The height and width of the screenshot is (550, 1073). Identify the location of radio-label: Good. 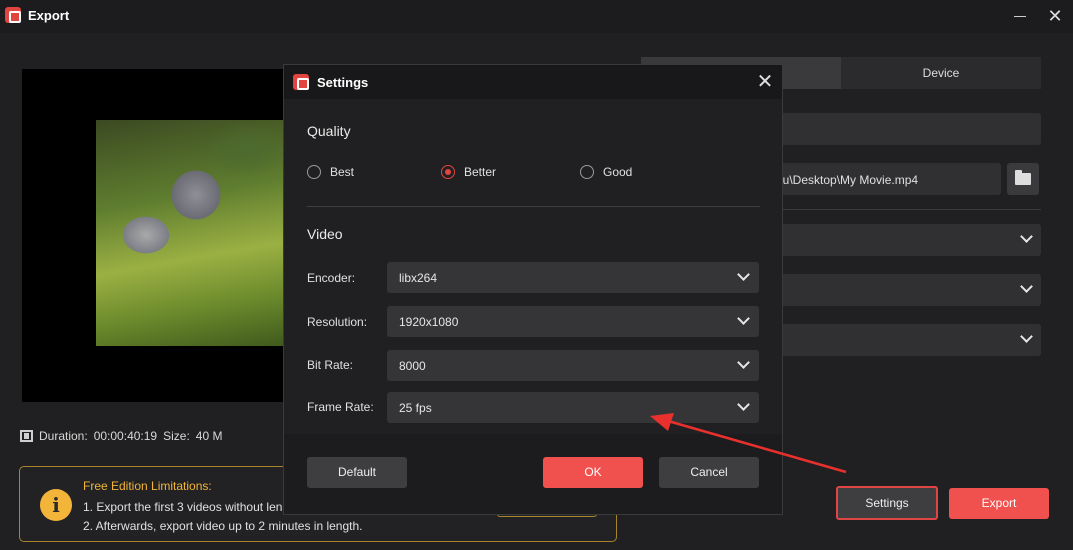
(618, 172).